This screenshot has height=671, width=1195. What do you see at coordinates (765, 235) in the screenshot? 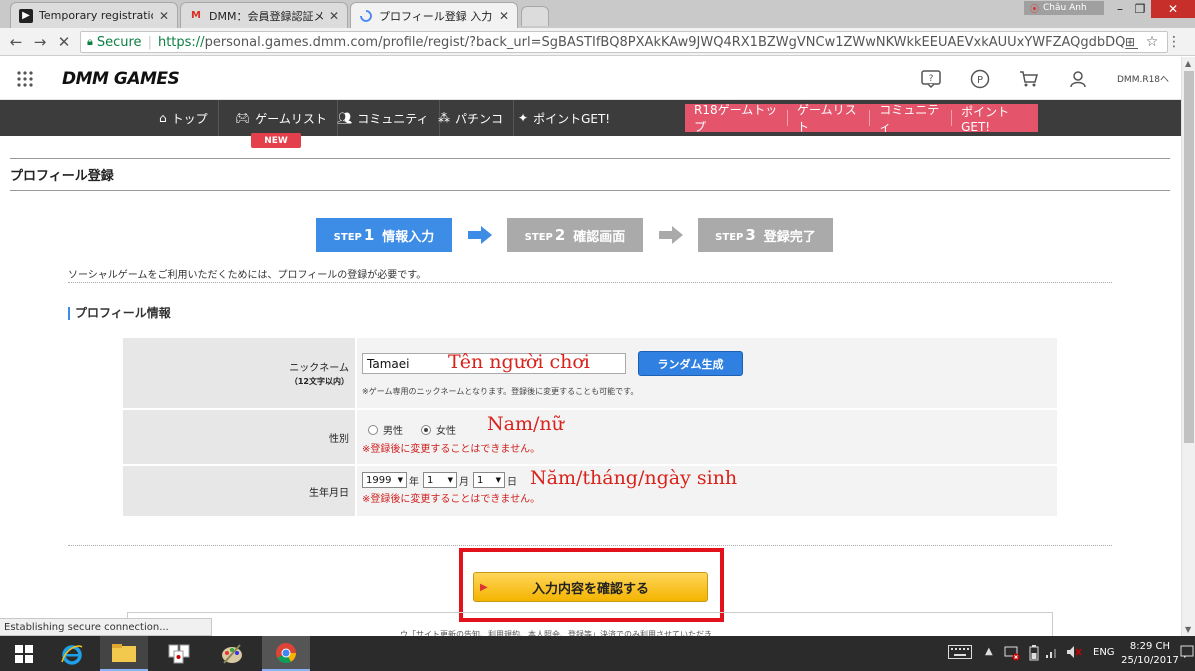
I see `step-3-complete: STEP 3 登録完了` at bounding box center [765, 235].